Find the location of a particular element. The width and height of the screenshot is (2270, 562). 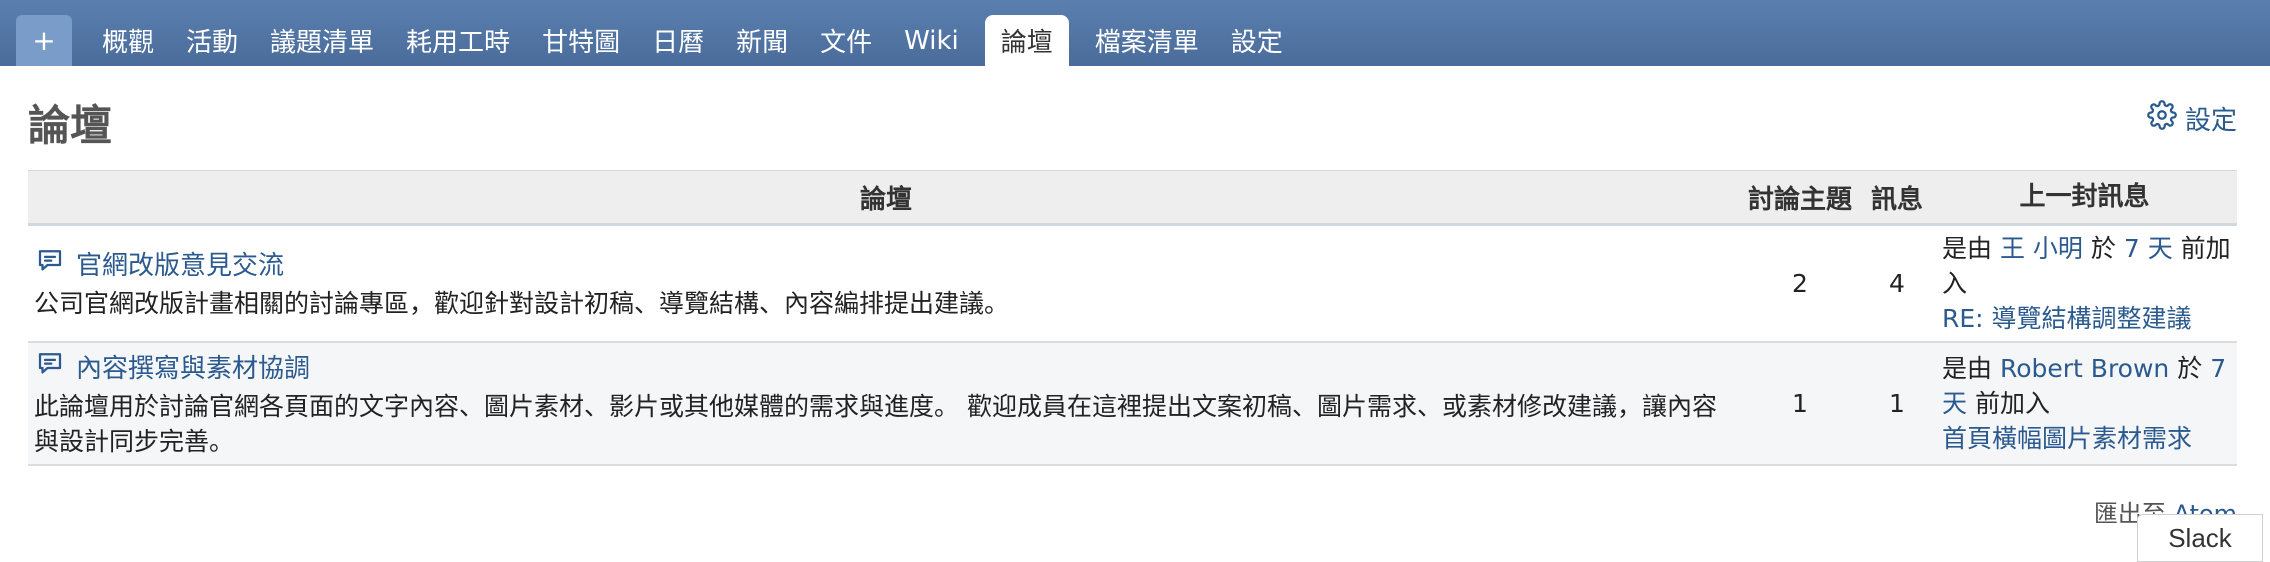

last-message-subject-link: RE: 導覽結構調整建議 is located at coordinates (2089, 318).